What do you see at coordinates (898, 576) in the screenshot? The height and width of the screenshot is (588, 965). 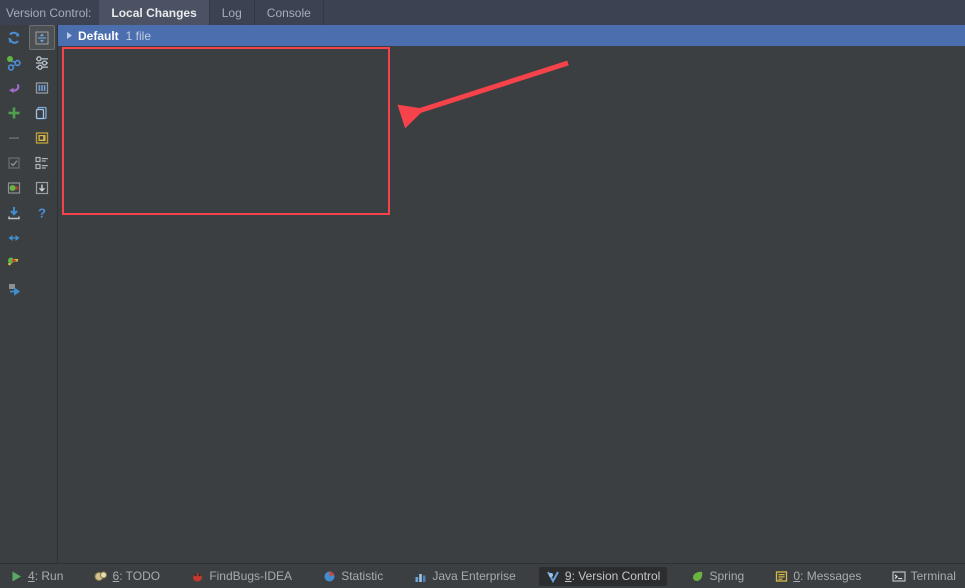 I see `terminal-icon` at bounding box center [898, 576].